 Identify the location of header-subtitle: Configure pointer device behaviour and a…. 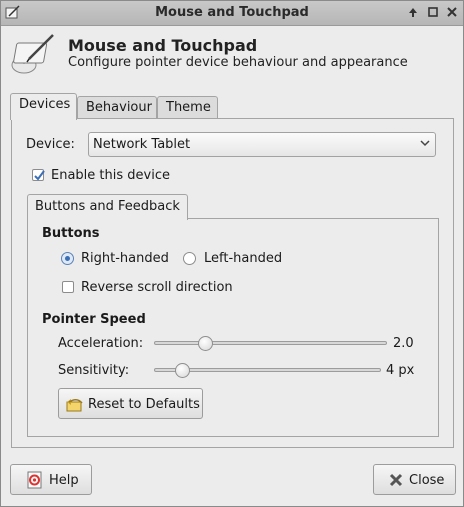
(238, 62).